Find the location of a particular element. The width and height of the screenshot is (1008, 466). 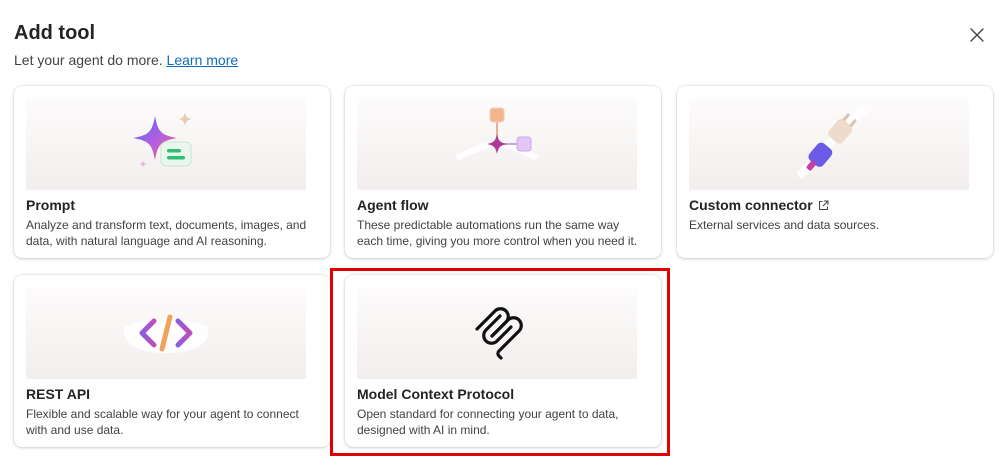

dialog-subtitle: Let your agent do more. Learn more is located at coordinates (126, 60).